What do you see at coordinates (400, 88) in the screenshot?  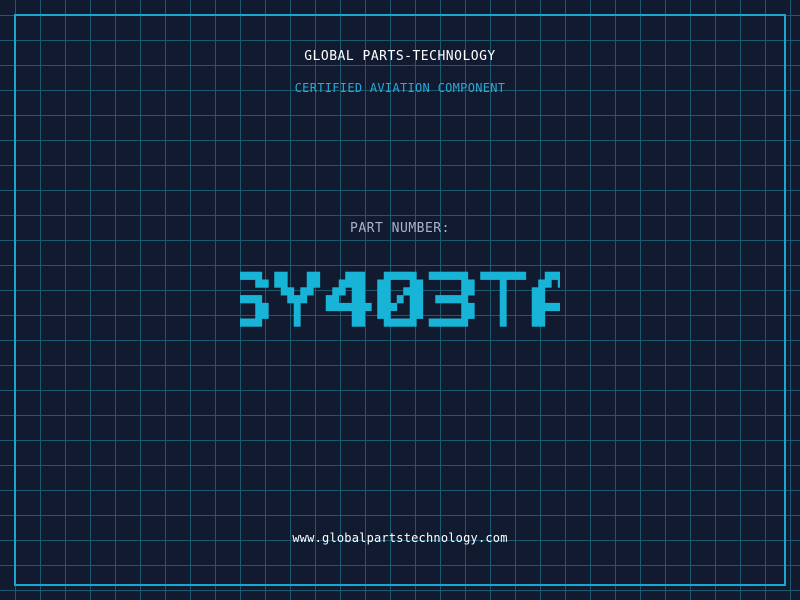 I see `tagline: CERTIFIED AVIATION COMPONENT` at bounding box center [400, 88].